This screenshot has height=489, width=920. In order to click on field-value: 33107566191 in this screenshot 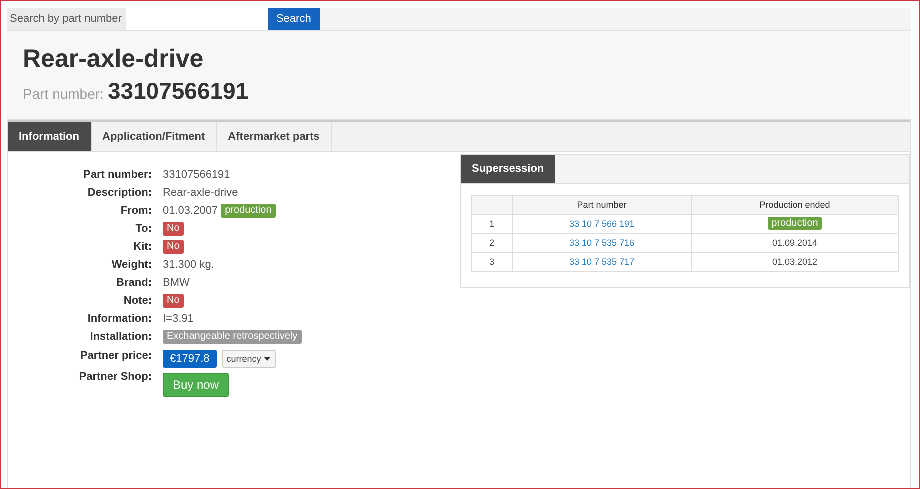, I will do `click(196, 175)`.